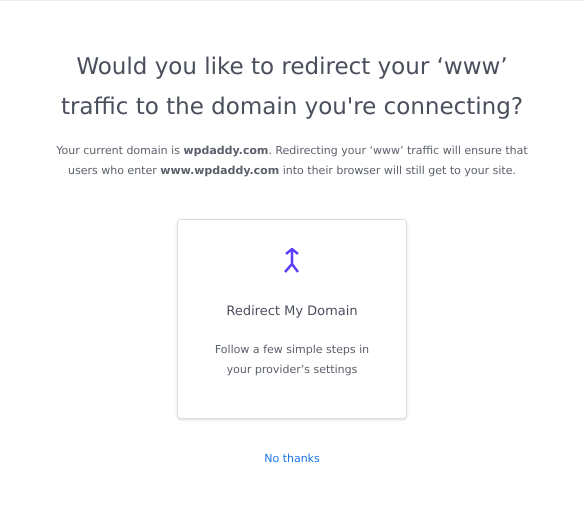  Describe the element at coordinates (292, 360) in the screenshot. I see `option-description: Follow a few simple steps in your provider’s settings` at that location.